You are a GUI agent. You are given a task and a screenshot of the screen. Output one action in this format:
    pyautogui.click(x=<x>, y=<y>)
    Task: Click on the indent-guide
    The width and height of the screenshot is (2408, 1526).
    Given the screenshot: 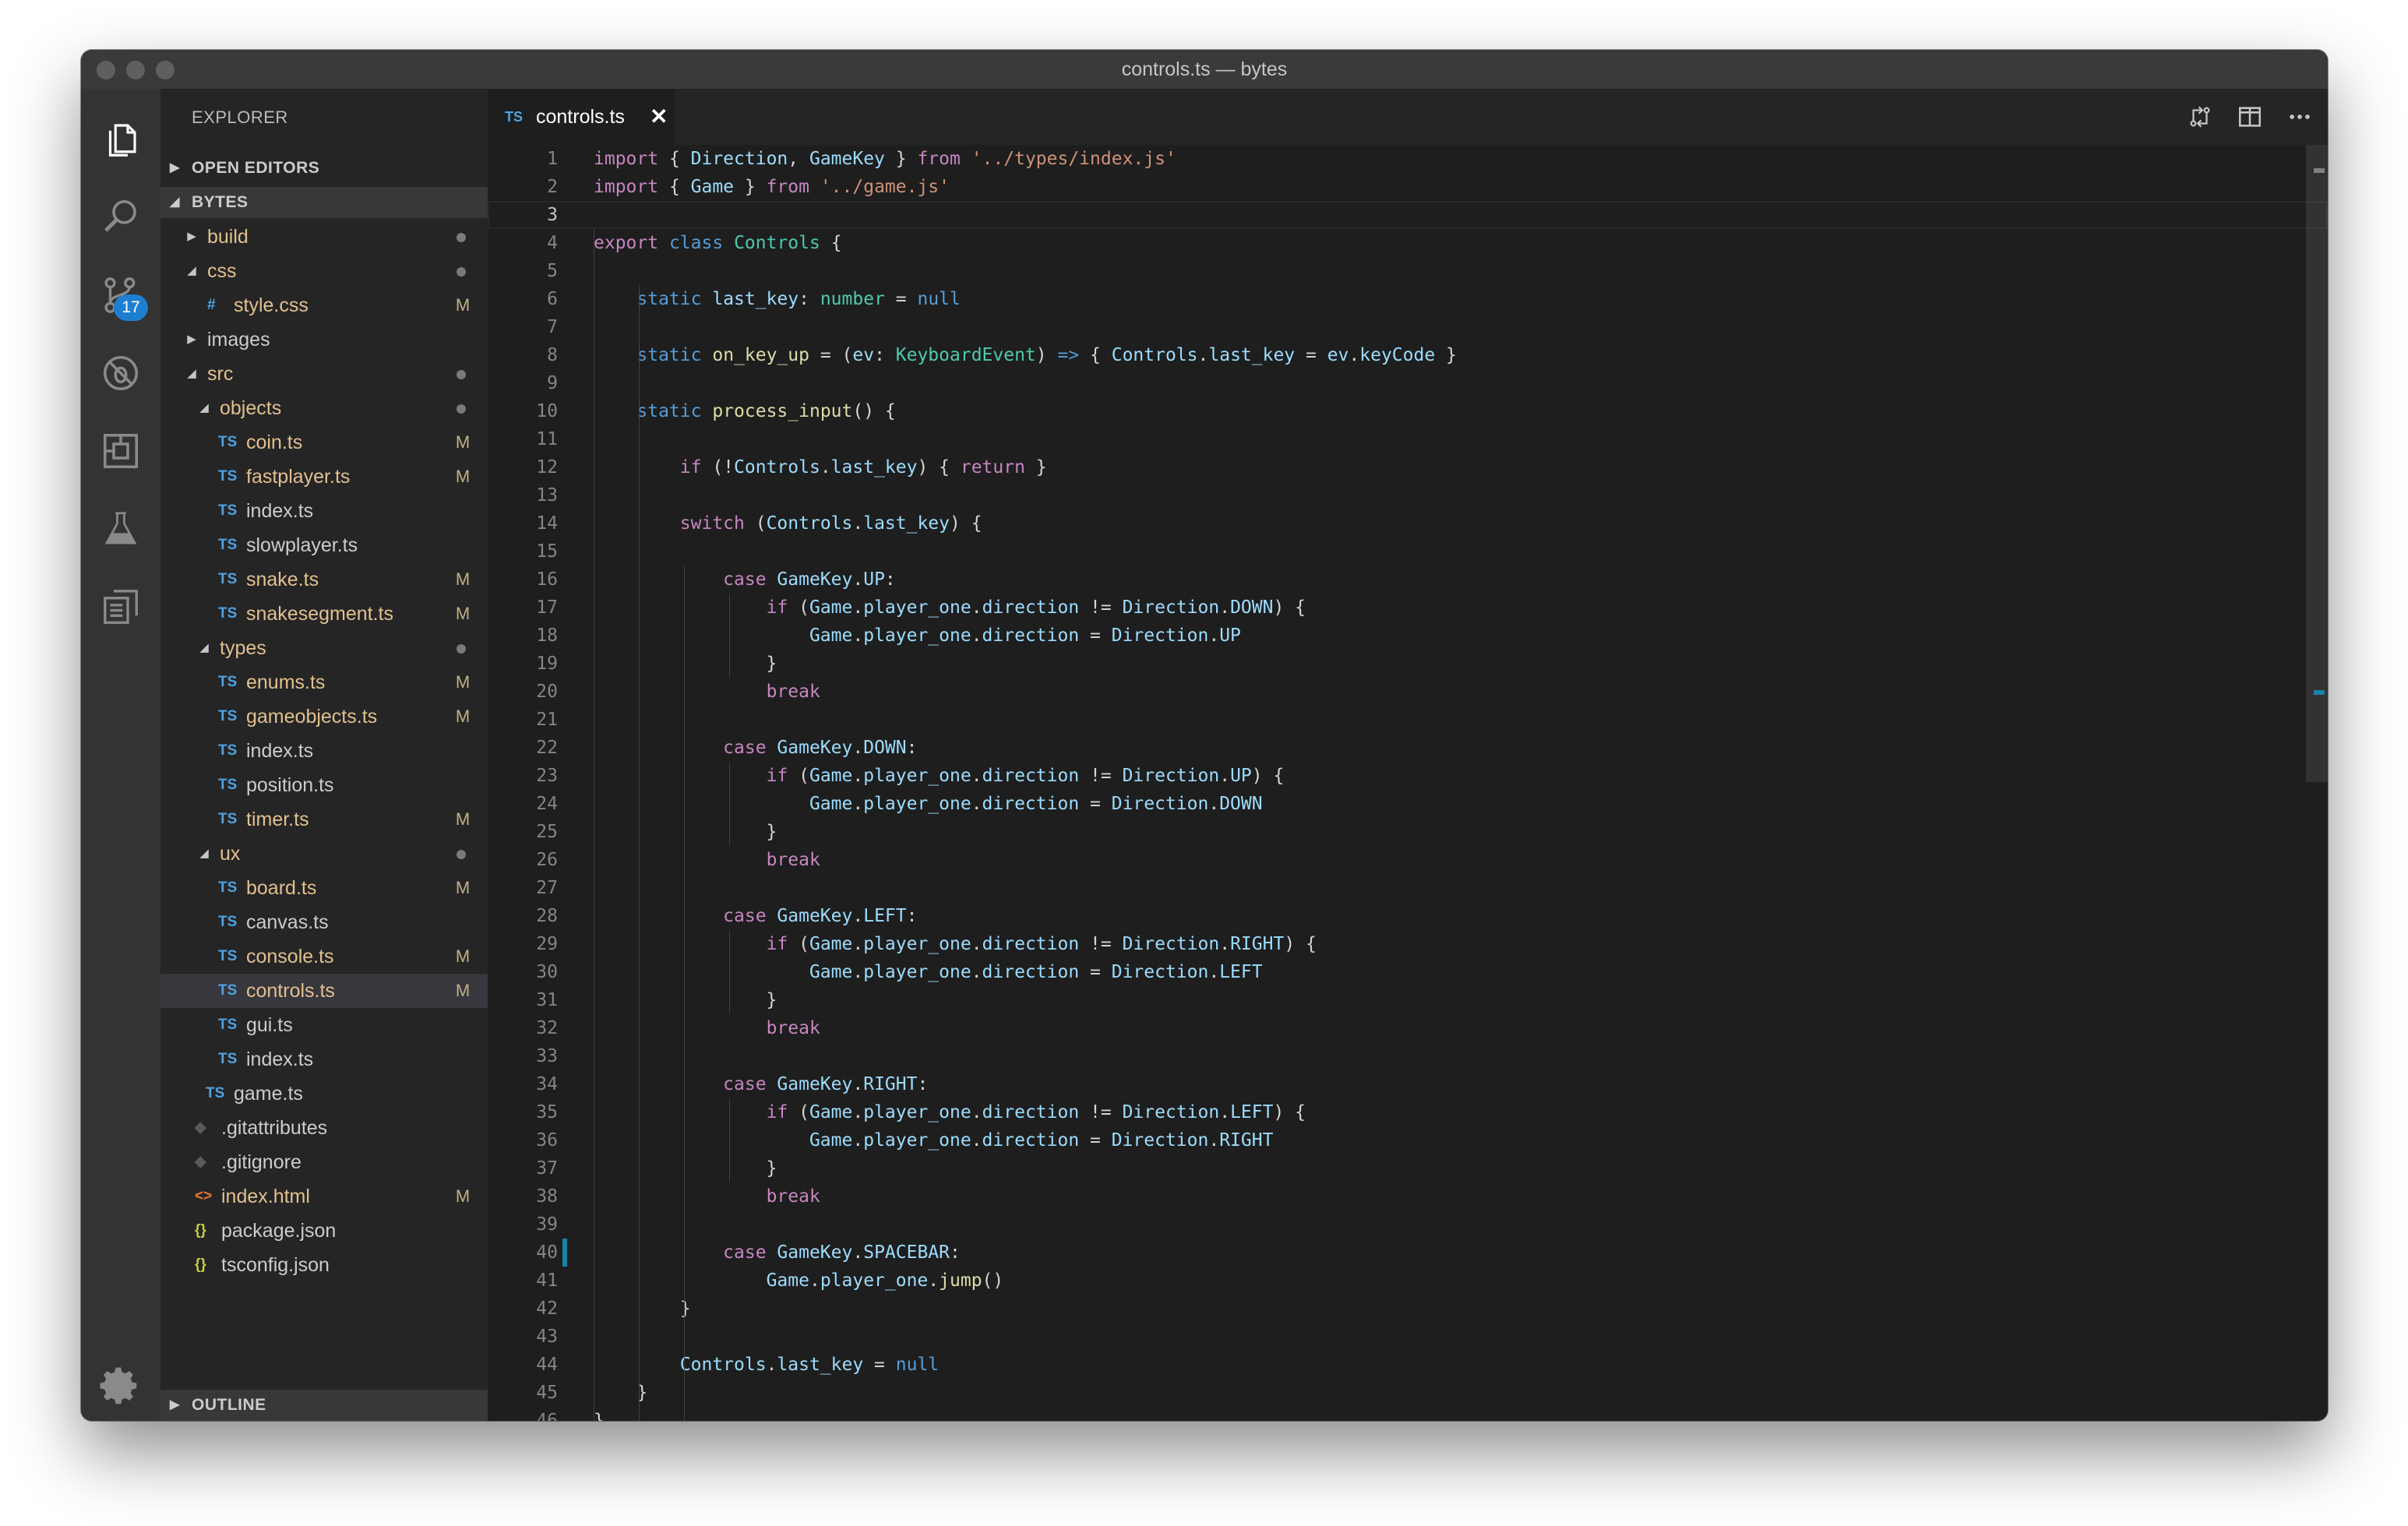 What is the action you would take?
    pyautogui.click(x=729, y=1140)
    